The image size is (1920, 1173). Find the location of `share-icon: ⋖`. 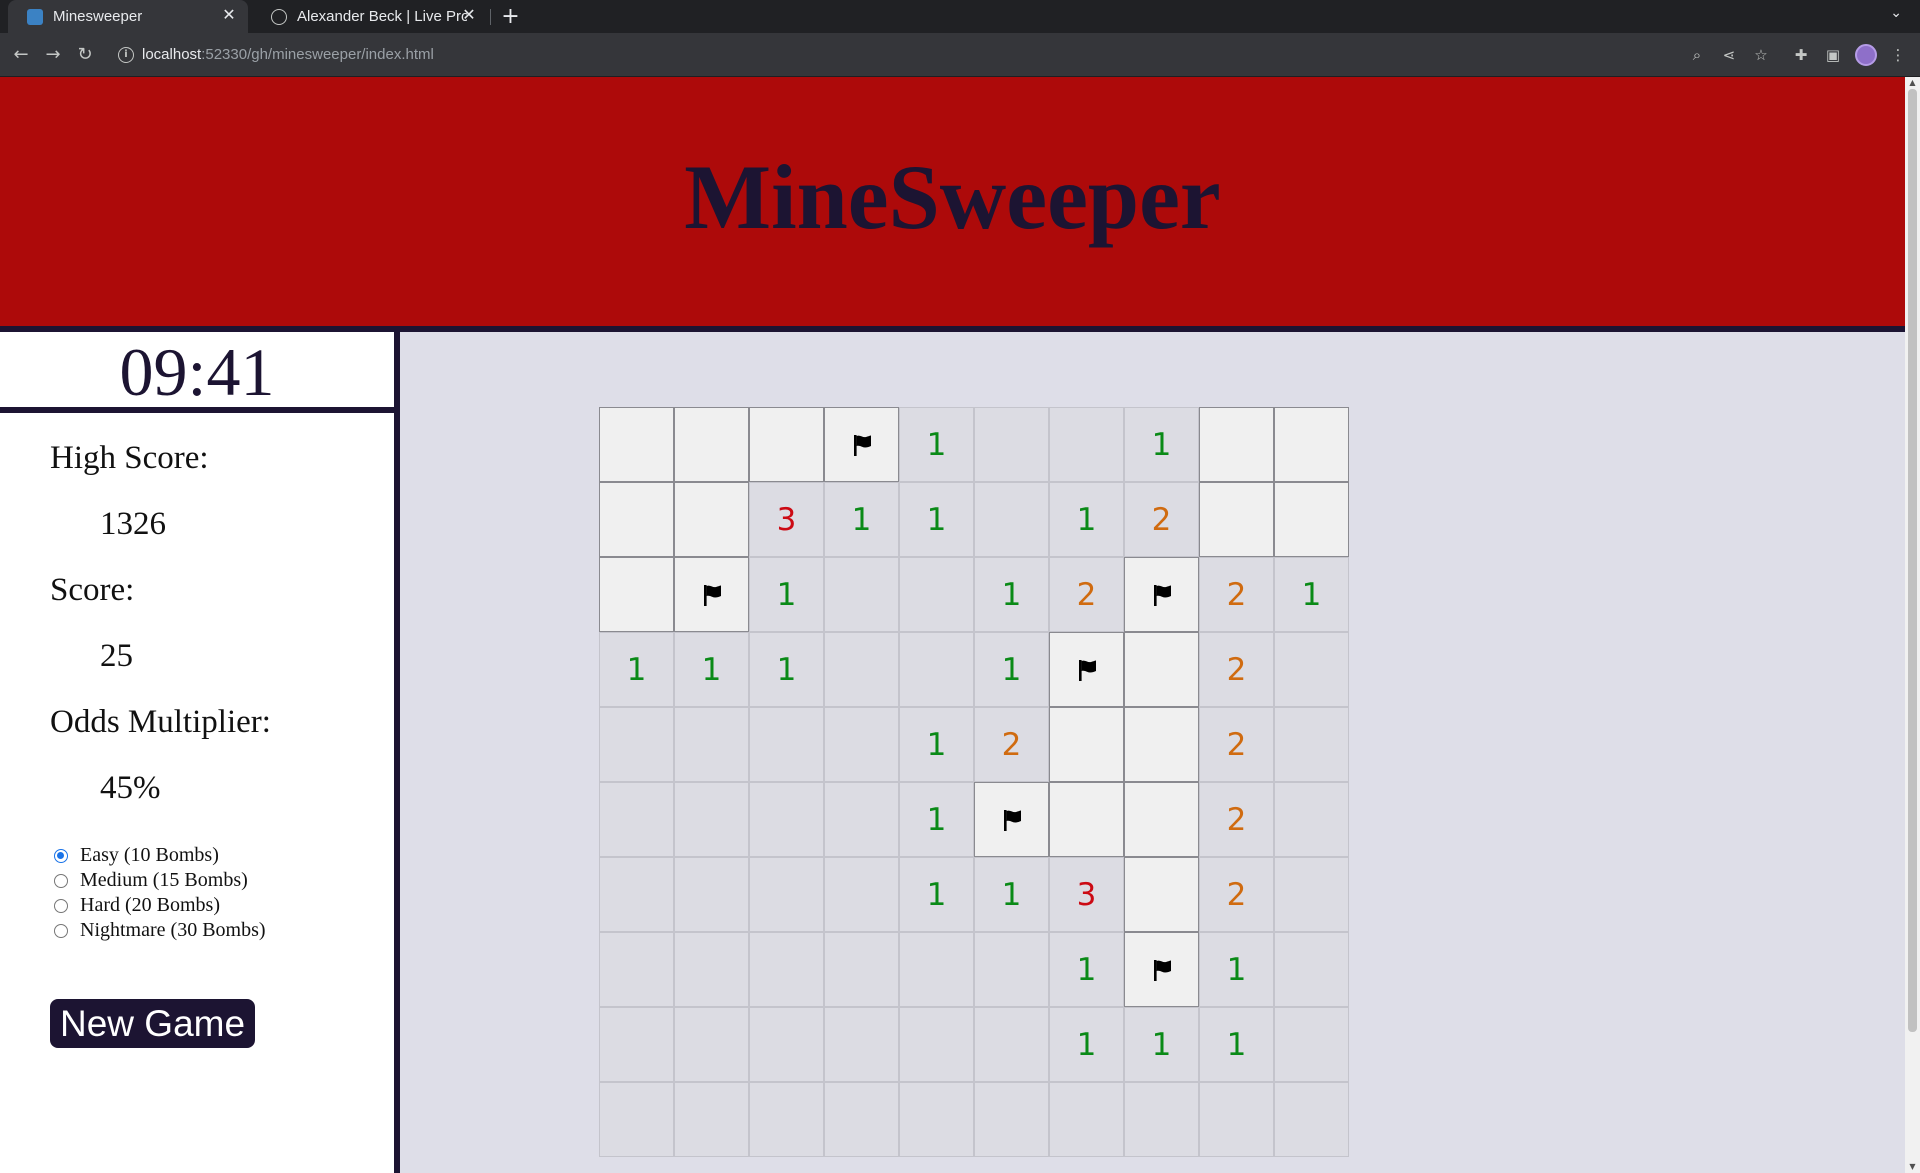

share-icon: ⋖ is located at coordinates (1729, 55).